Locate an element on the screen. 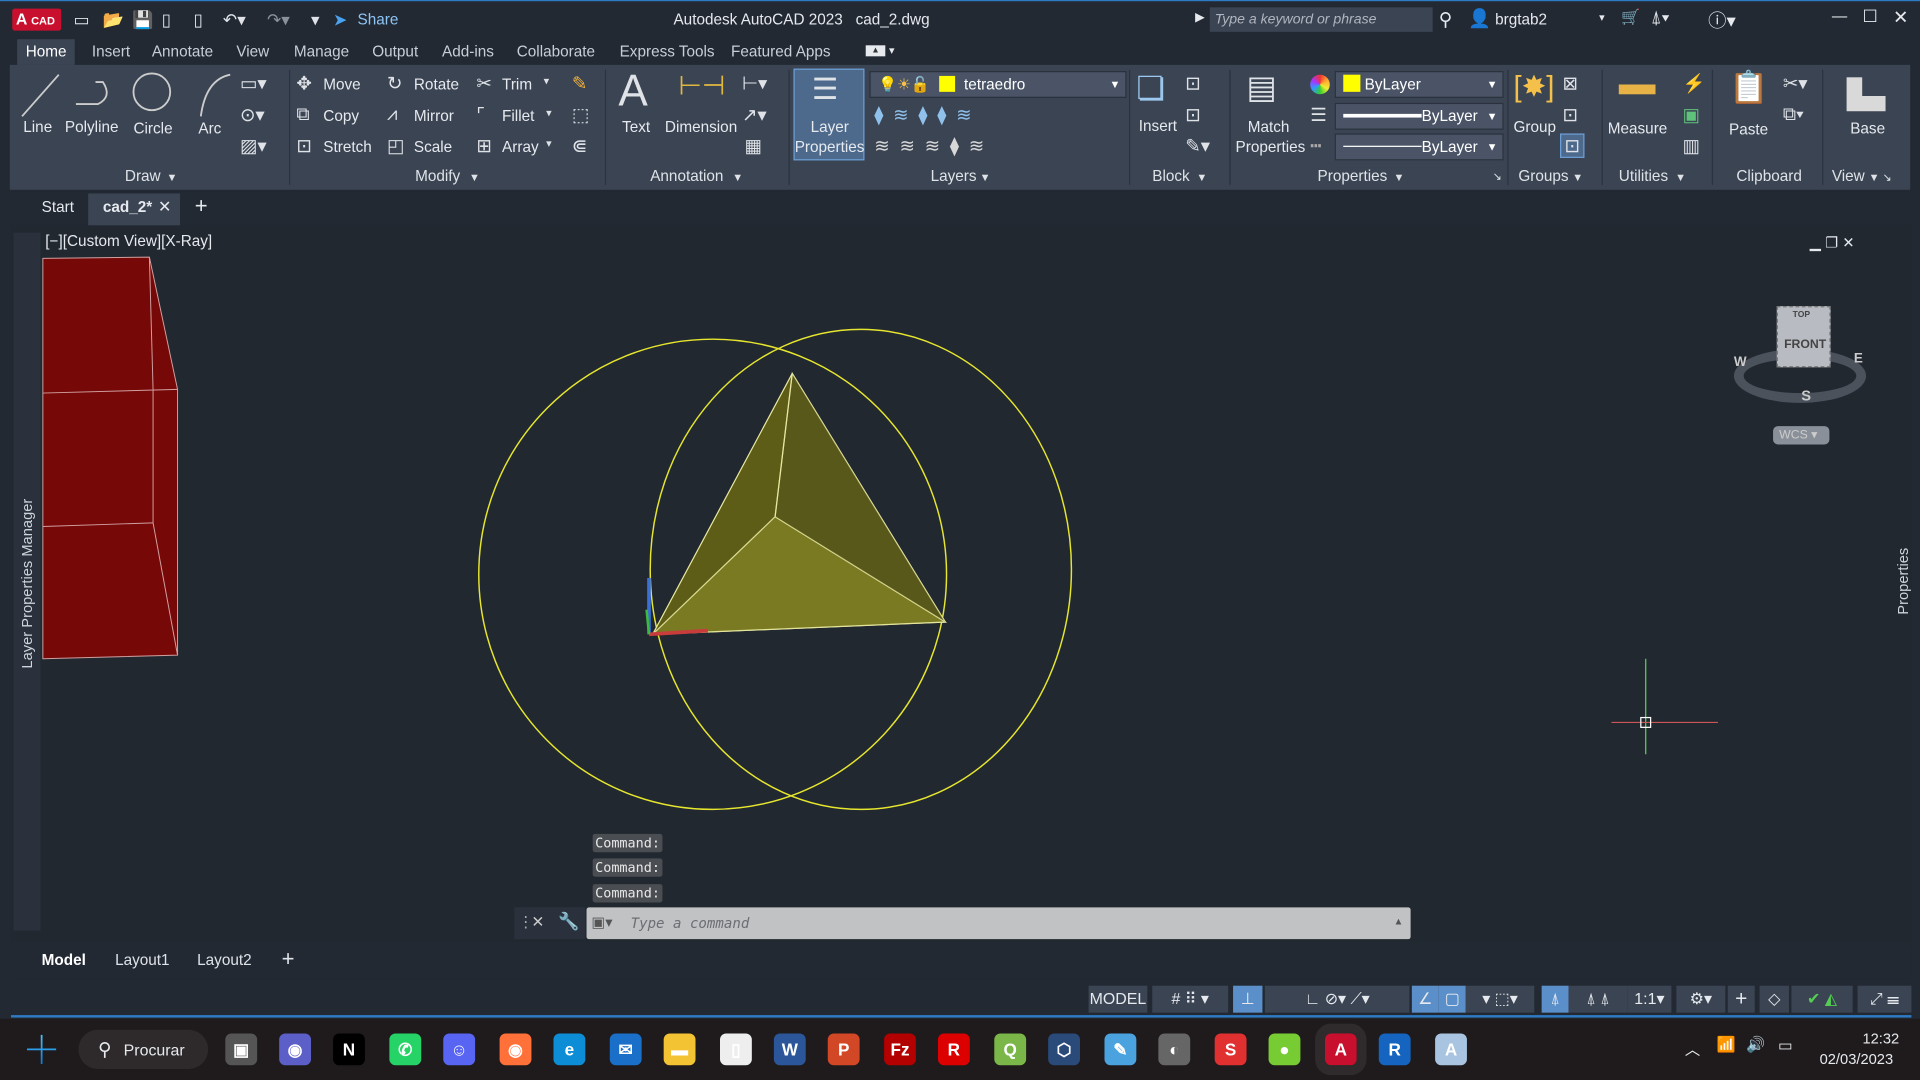 The width and height of the screenshot is (1920, 1080). taskbar-app-firefox: ◉ is located at coordinates (515, 1049).